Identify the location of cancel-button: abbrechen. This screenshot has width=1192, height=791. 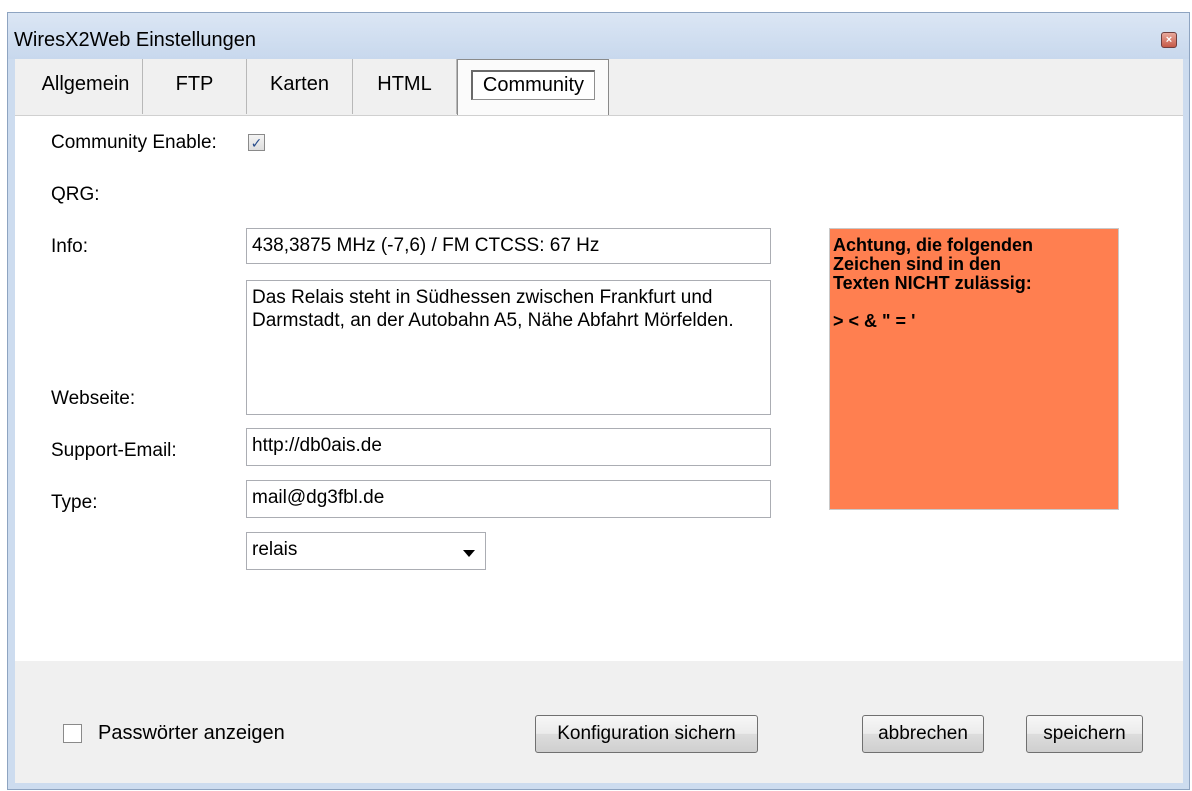
(923, 734).